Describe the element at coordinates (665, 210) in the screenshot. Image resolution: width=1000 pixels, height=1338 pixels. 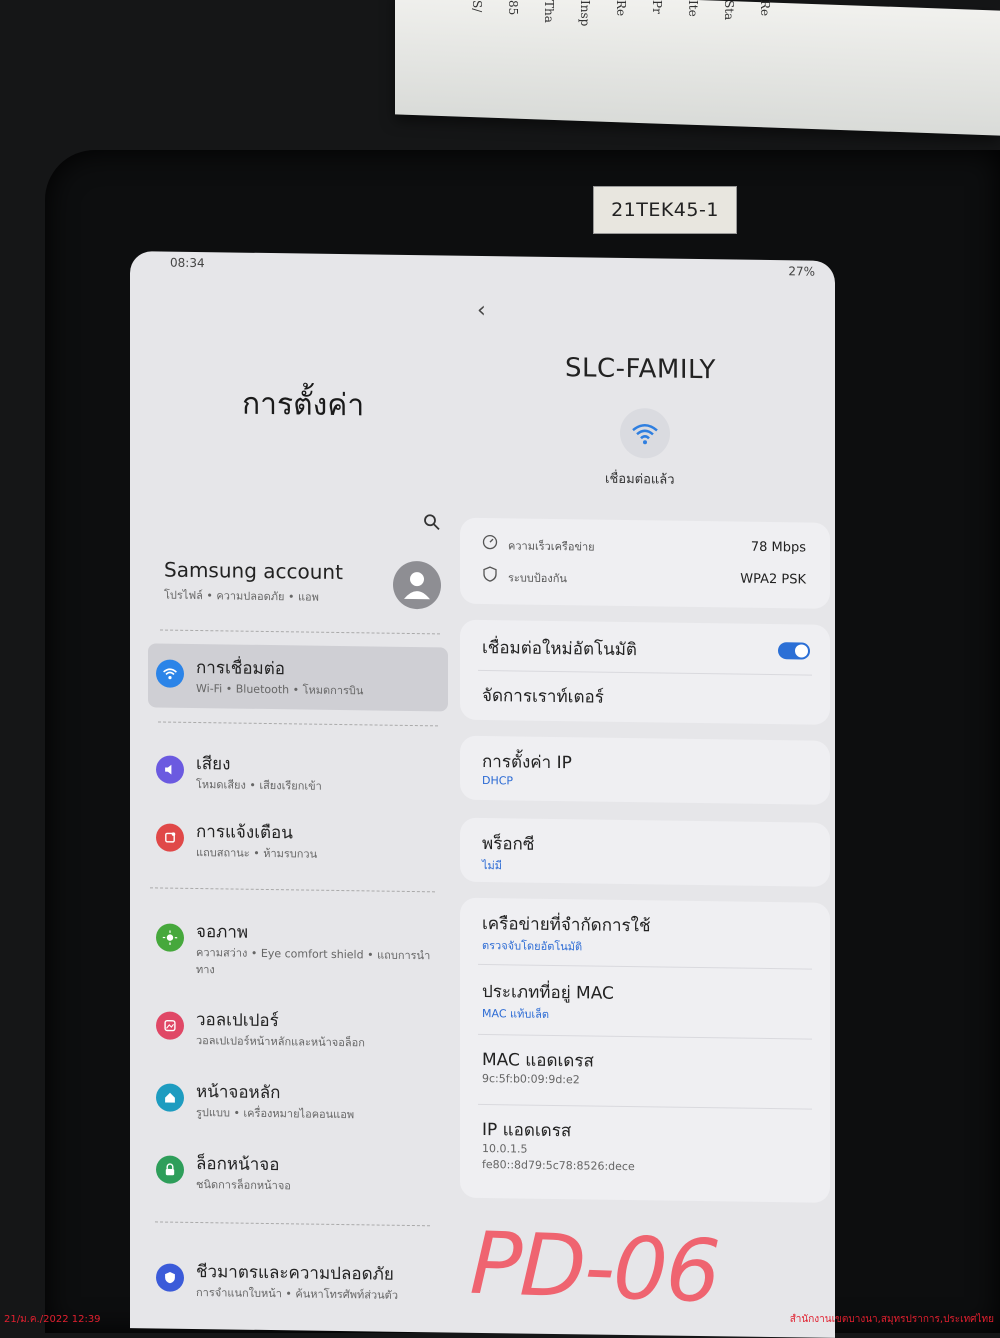
I see `device-label-sticker: 21TEK45-1` at that location.